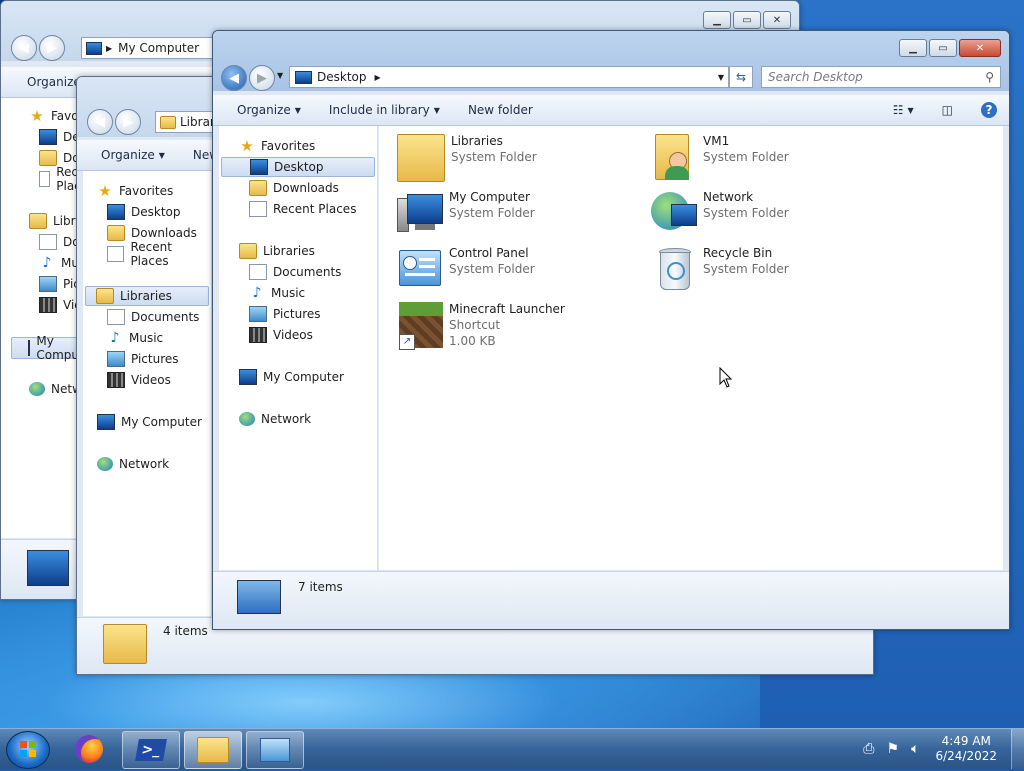 The height and width of the screenshot is (771, 1024). I want to click on start-button, so click(28, 750).